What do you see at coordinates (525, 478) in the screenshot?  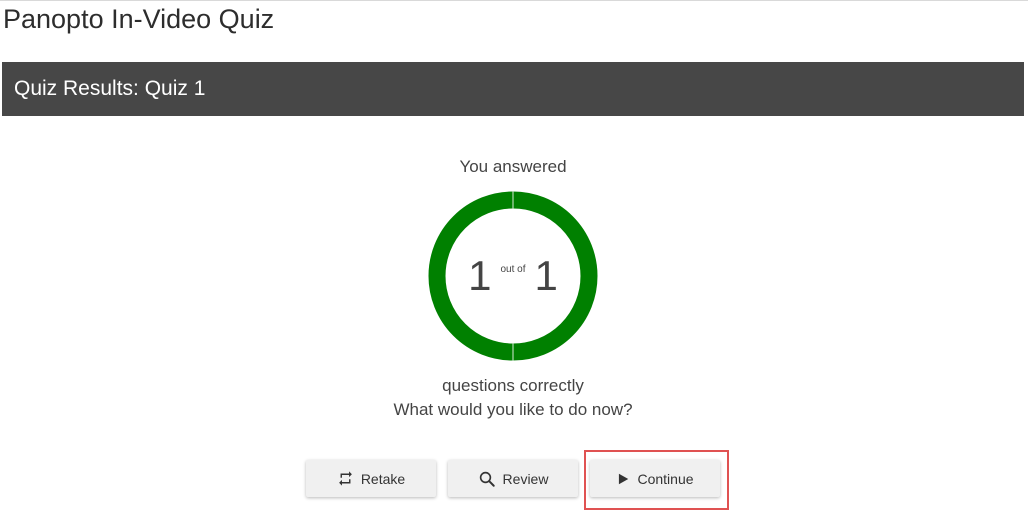 I see `review-label: Review` at bounding box center [525, 478].